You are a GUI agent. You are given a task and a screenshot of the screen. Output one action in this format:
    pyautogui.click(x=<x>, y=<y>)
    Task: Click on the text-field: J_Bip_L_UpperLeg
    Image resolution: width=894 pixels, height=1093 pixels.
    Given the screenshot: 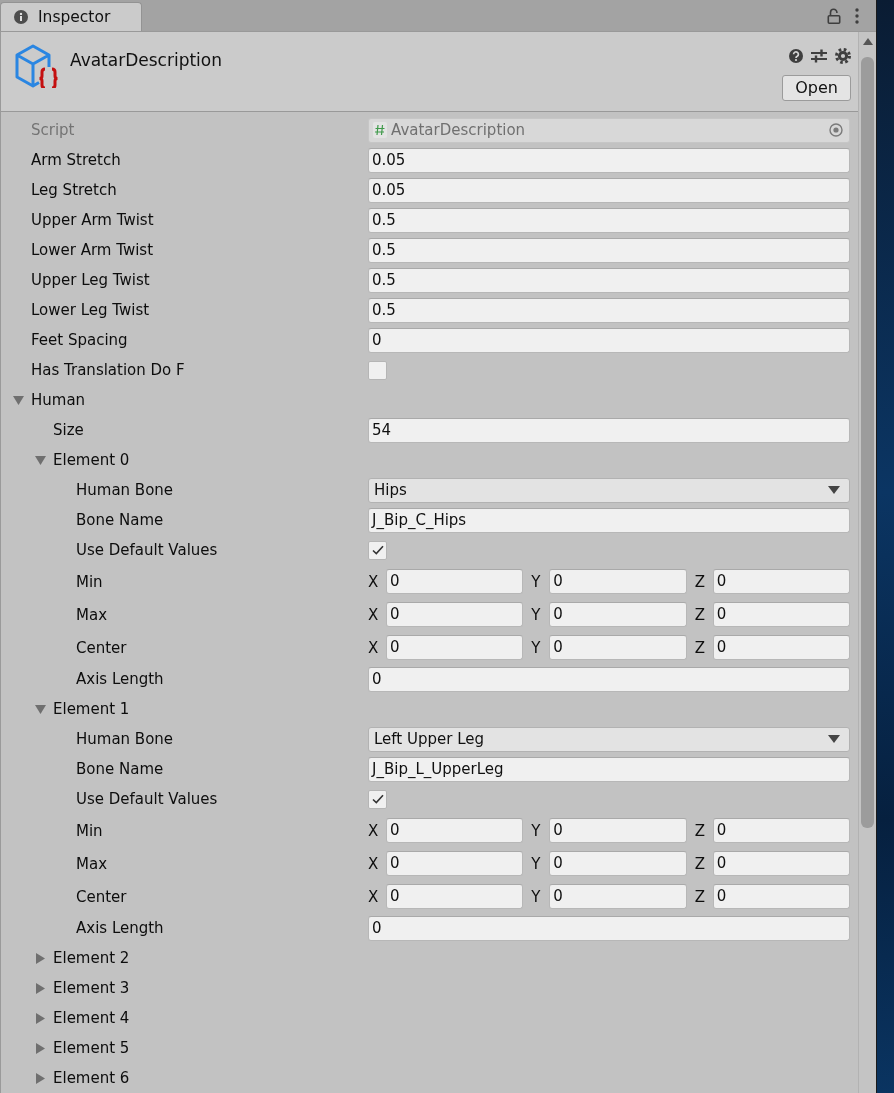 What is the action you would take?
    pyautogui.click(x=609, y=769)
    